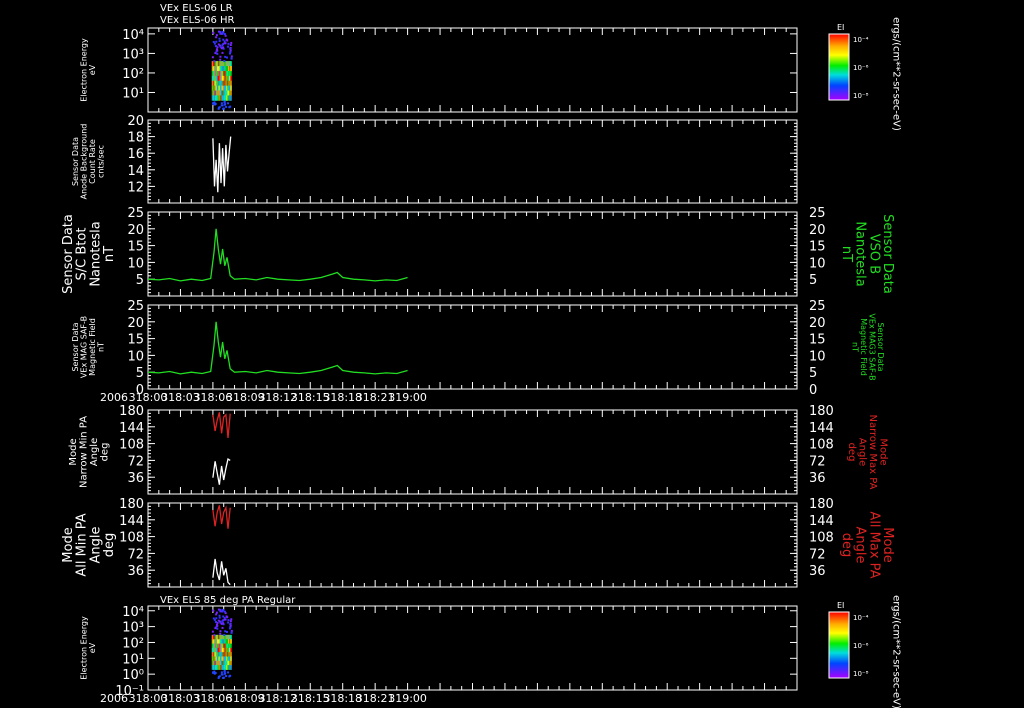 The image size is (1024, 708). Describe the element at coordinates (135, 154) in the screenshot. I see `y-tick-label: 16` at that location.